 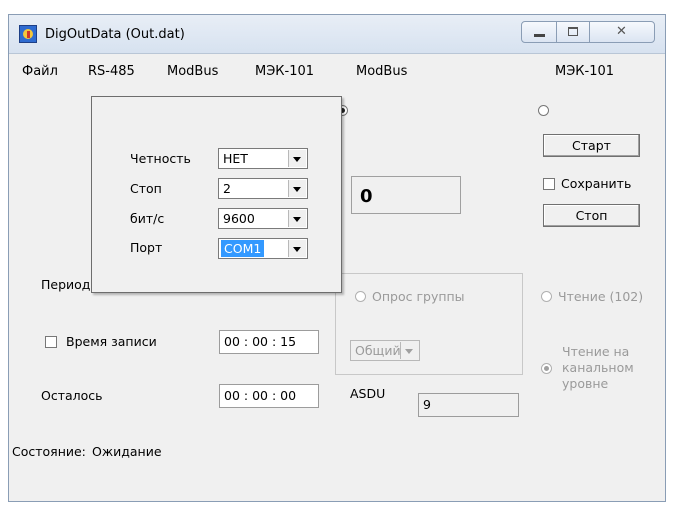 What do you see at coordinates (539, 32) in the screenshot?
I see `minimize-button` at bounding box center [539, 32].